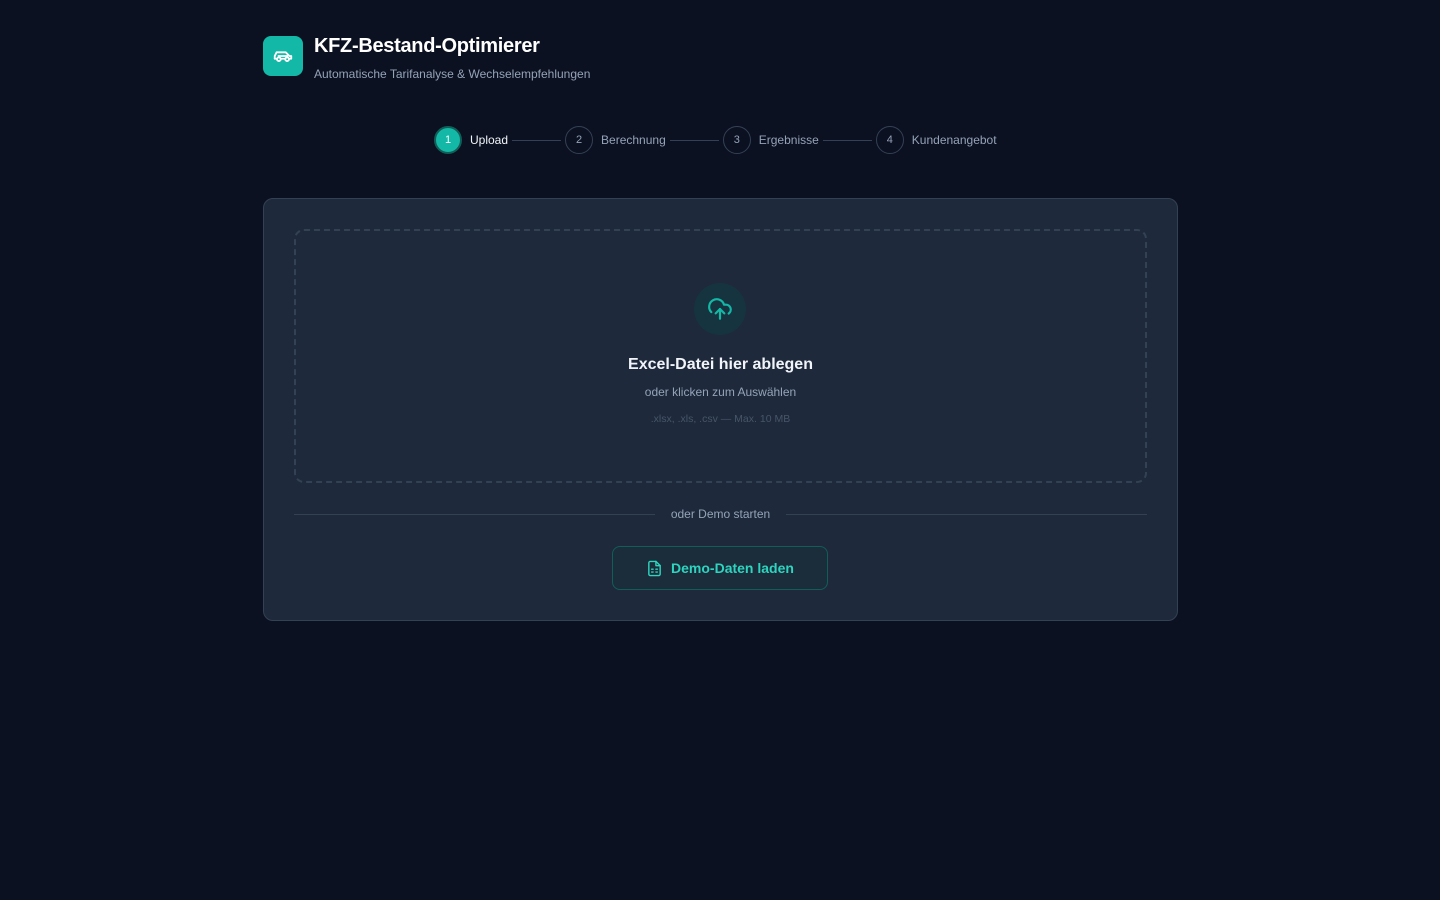 The width and height of the screenshot is (1440, 900). What do you see at coordinates (736, 140) in the screenshot?
I see `step-number: 3` at bounding box center [736, 140].